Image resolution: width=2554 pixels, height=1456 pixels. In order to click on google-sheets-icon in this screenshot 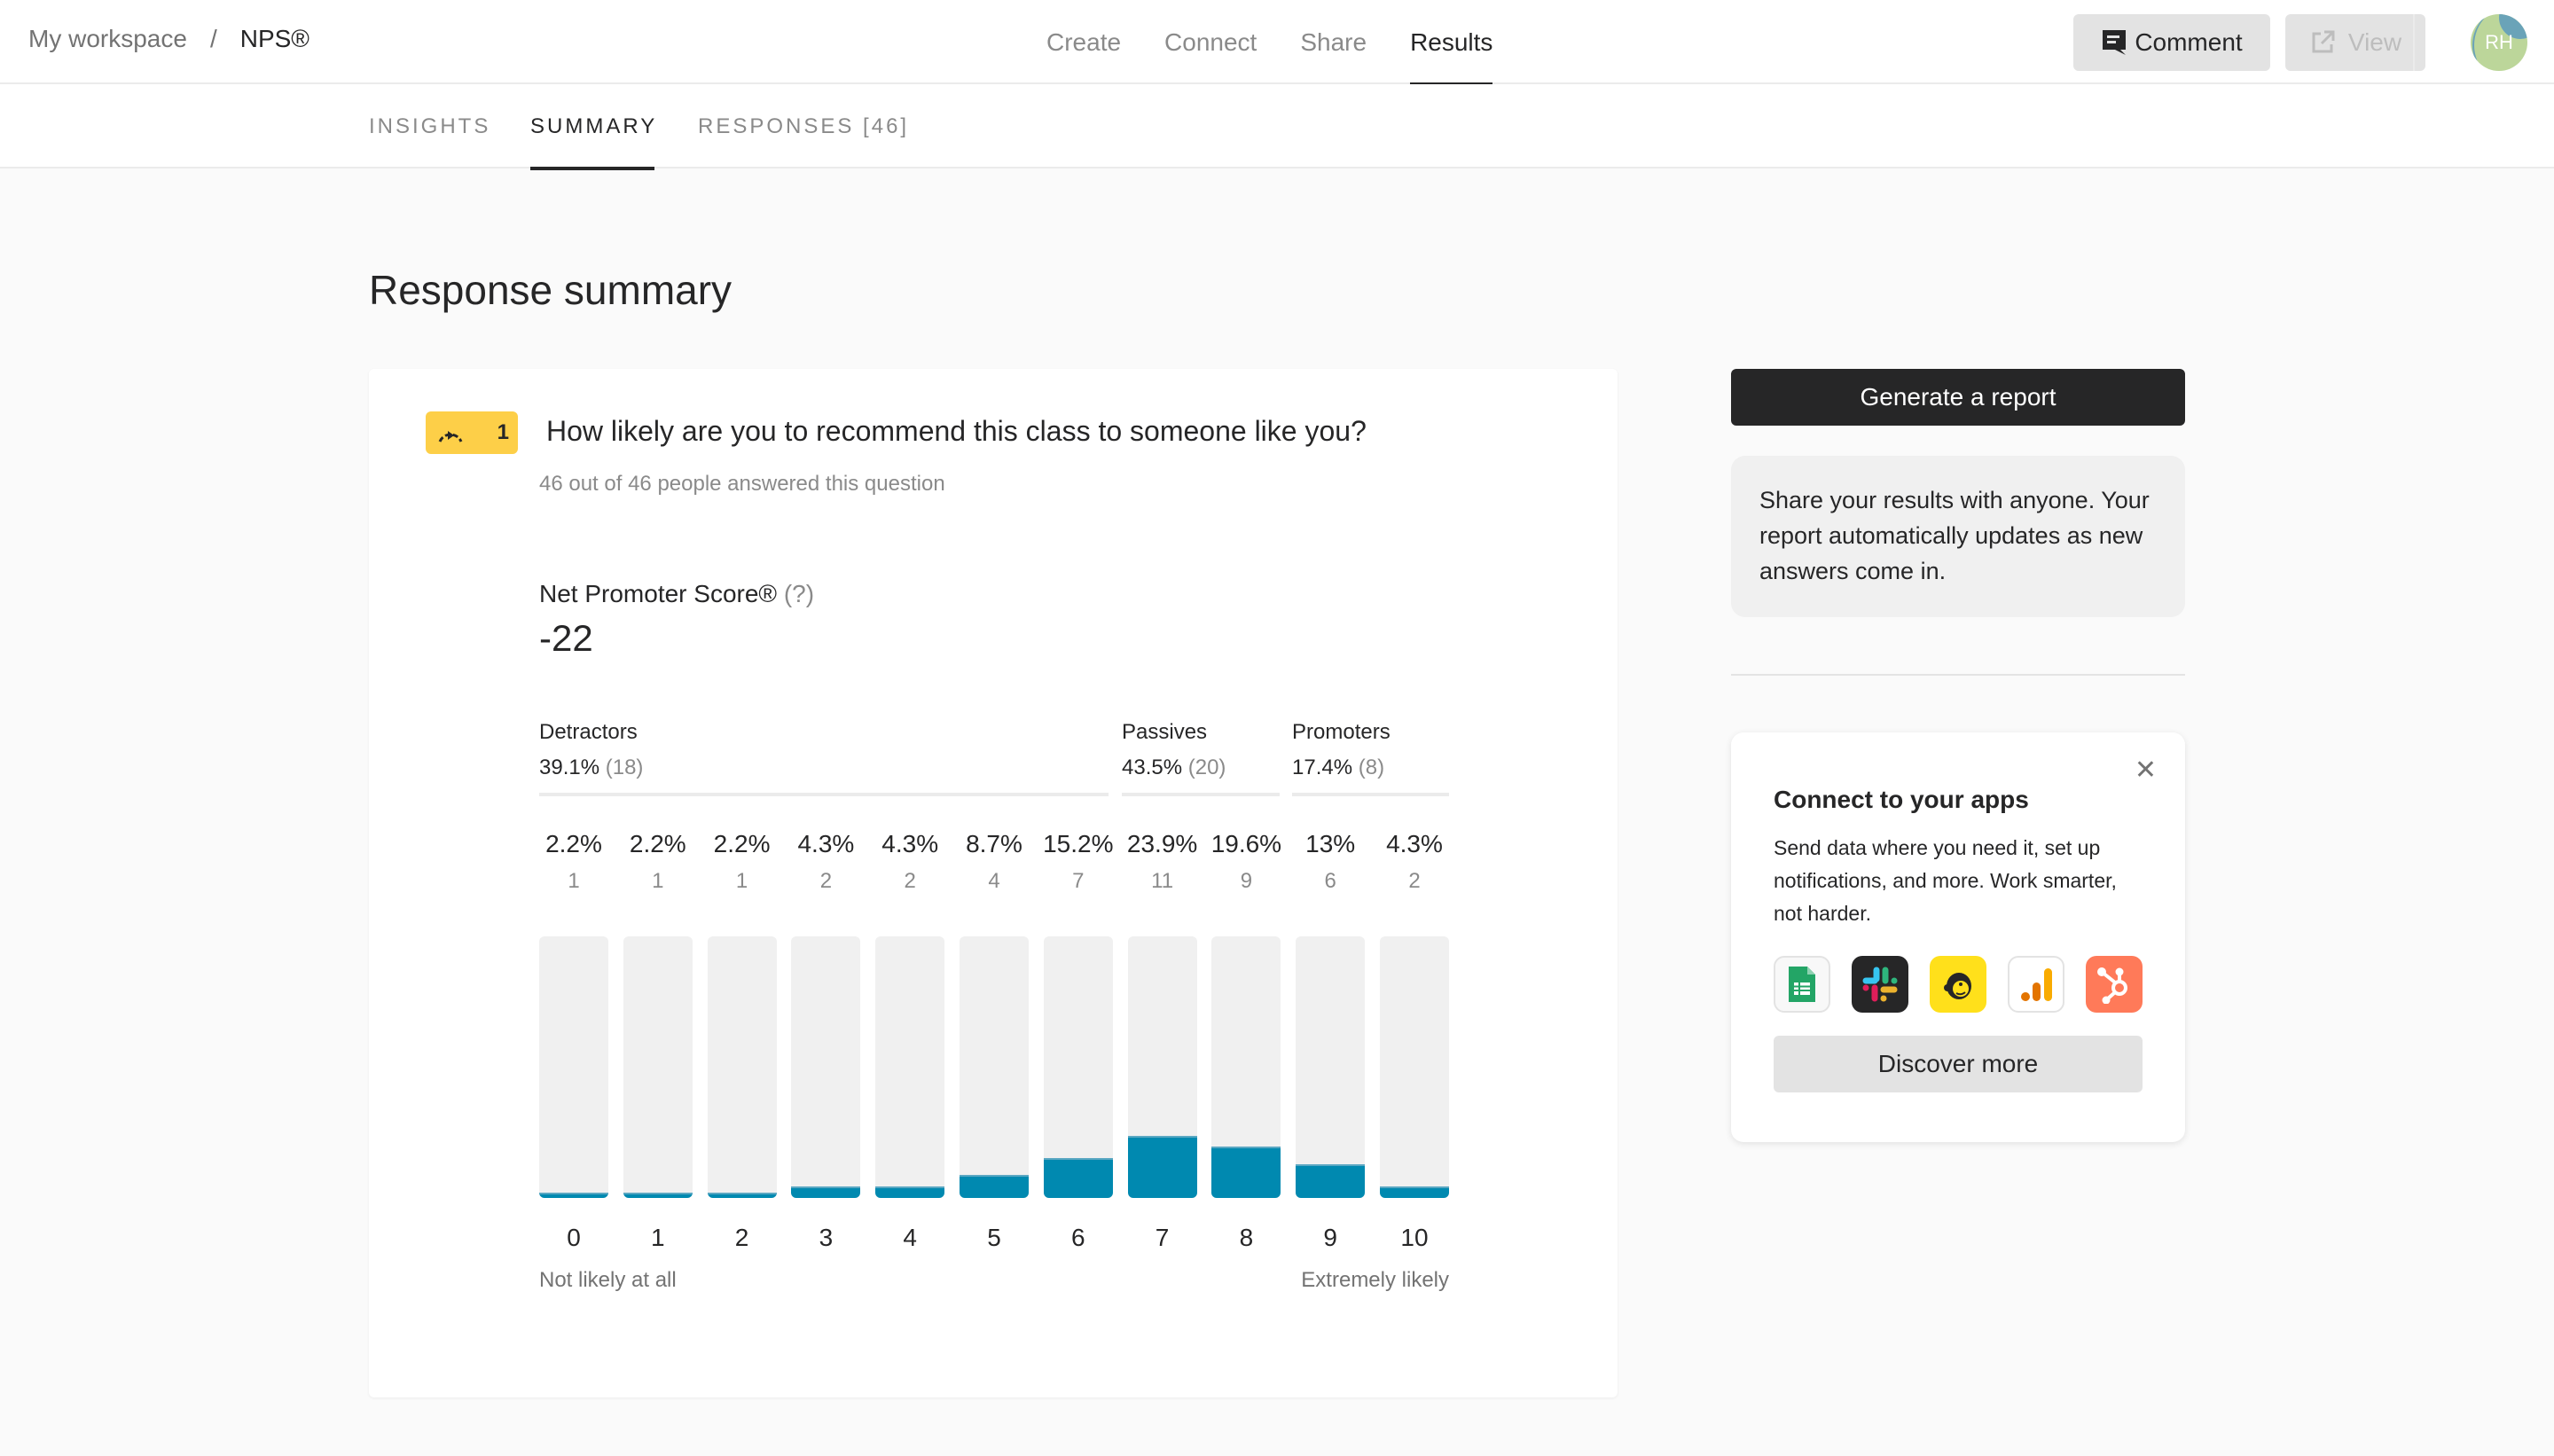, I will do `click(1802, 984)`.